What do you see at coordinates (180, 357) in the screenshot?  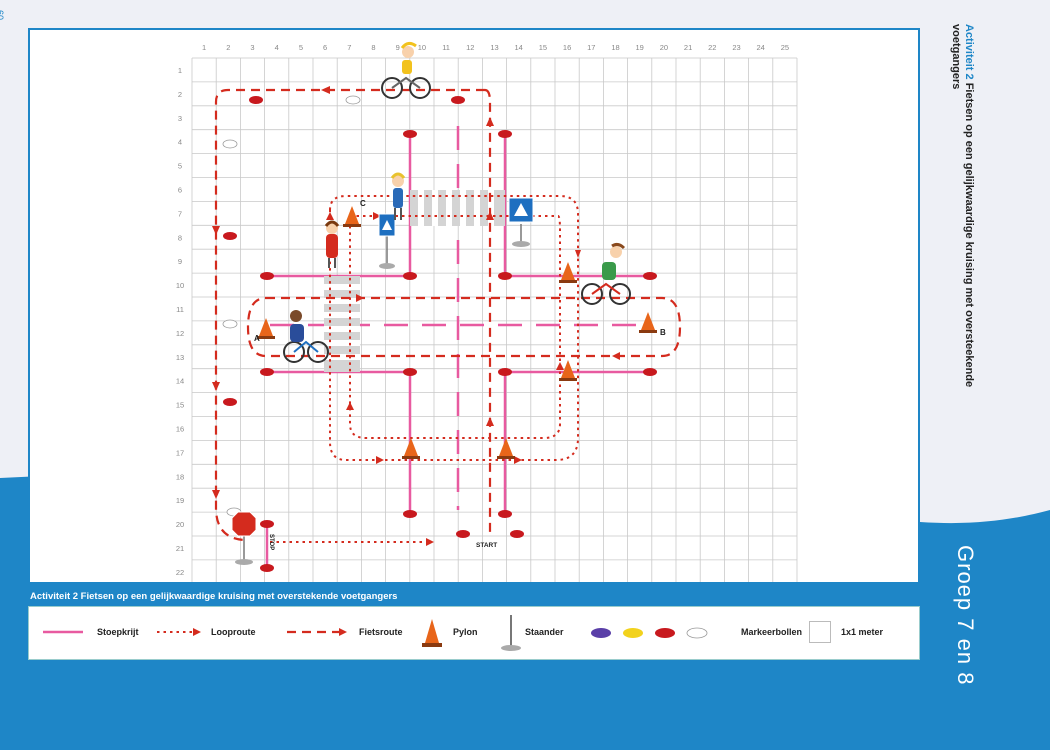 I see `row-label: 13` at bounding box center [180, 357].